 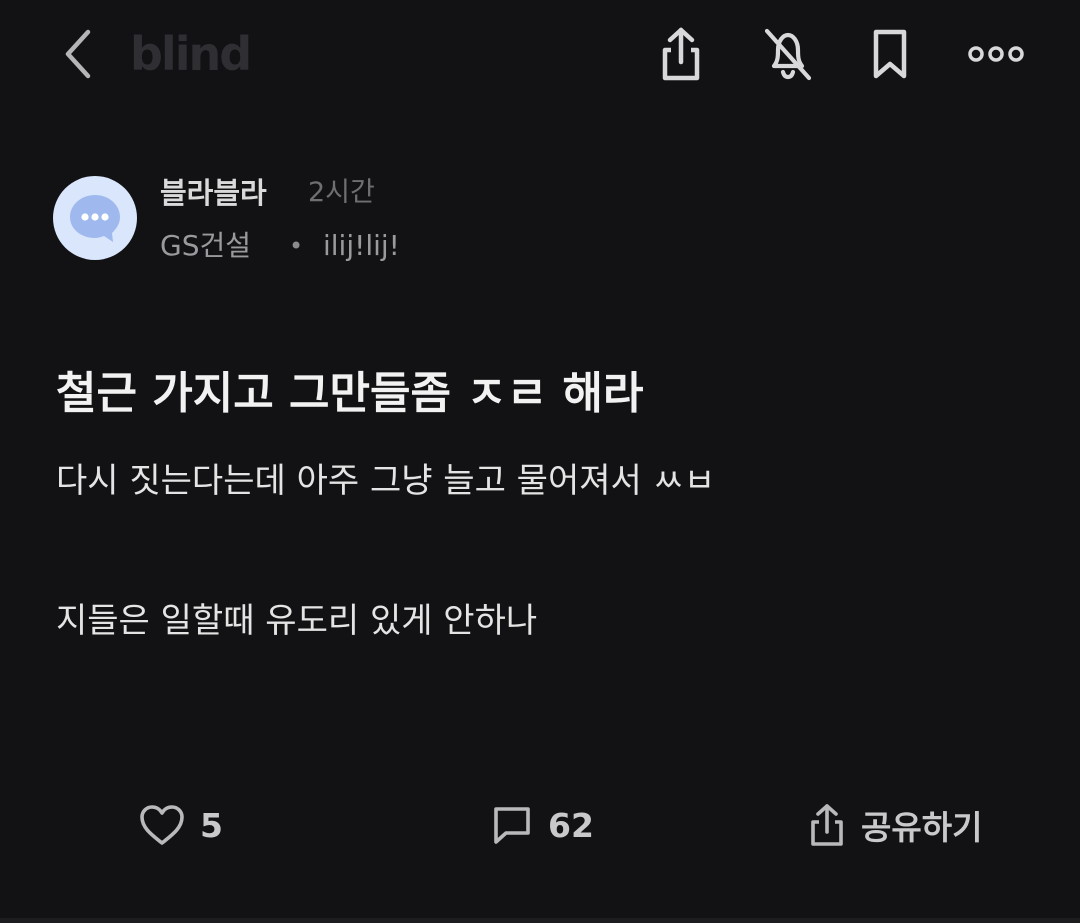 I want to click on like-button: 5, so click(x=180, y=825).